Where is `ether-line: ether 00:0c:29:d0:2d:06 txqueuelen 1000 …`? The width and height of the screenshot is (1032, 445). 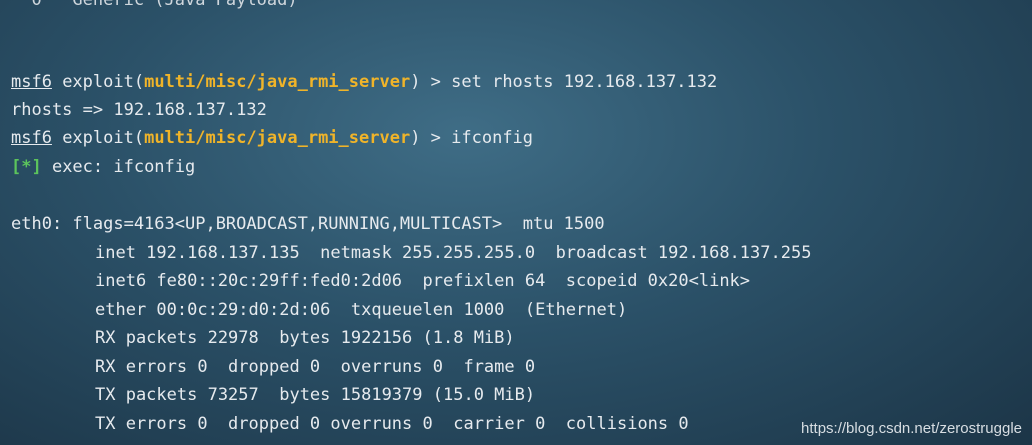
ether-line: ether 00:0c:29:d0:2d:06 txqueuelen 1000 … is located at coordinates (361, 310).